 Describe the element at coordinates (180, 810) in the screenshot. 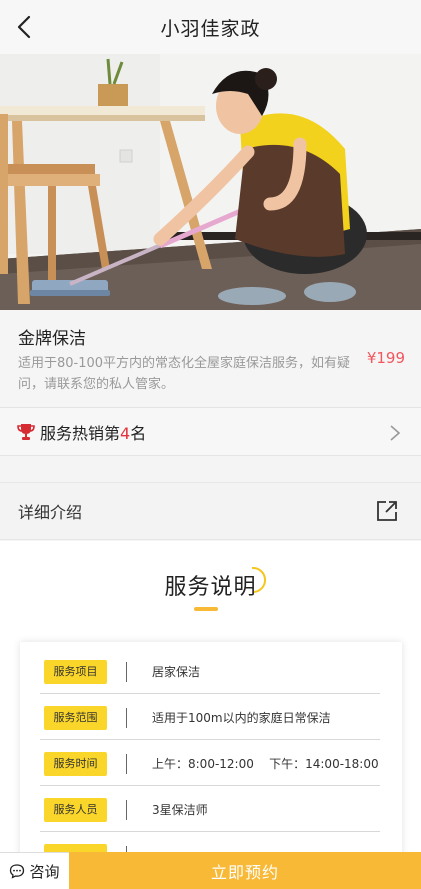

I see `service-value: 3星保洁师` at that location.